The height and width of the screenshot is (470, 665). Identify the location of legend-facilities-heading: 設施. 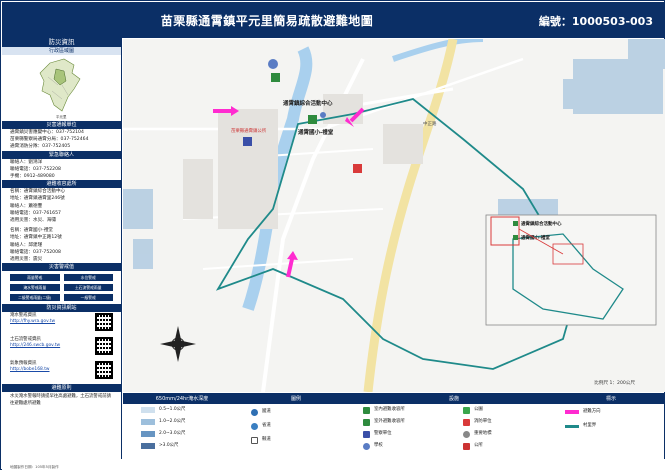
(454, 399).